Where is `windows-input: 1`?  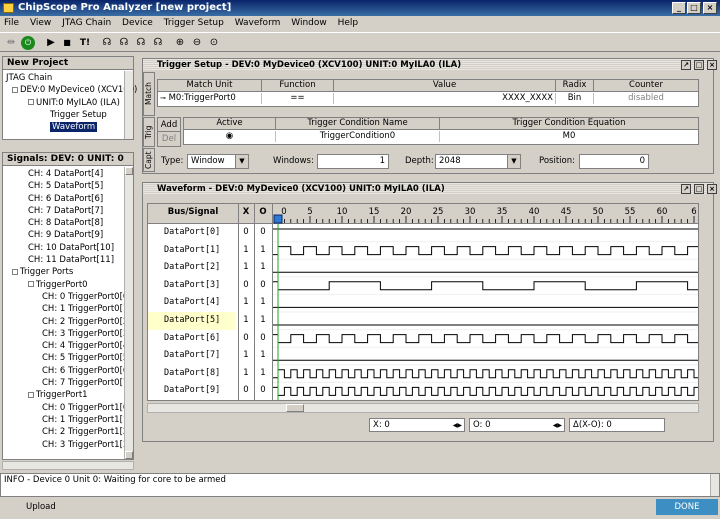
windows-input: 1 is located at coordinates (353, 161).